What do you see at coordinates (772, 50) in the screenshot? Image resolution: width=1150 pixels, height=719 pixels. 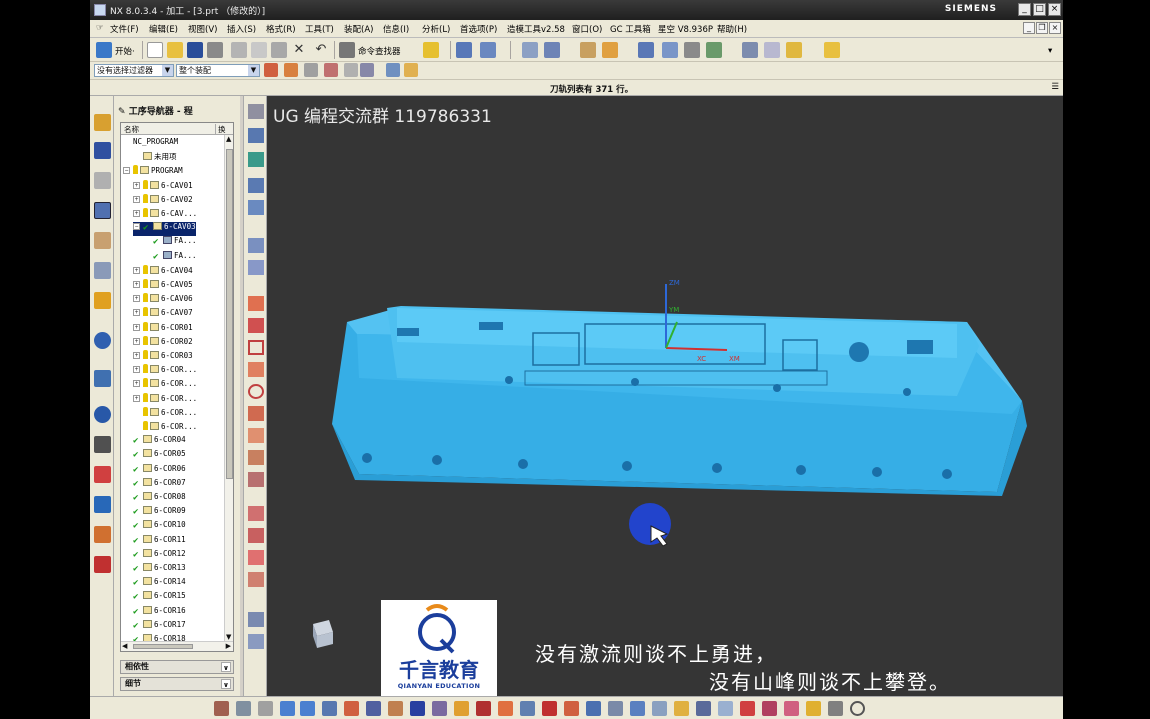 I see `layout-icon` at bounding box center [772, 50].